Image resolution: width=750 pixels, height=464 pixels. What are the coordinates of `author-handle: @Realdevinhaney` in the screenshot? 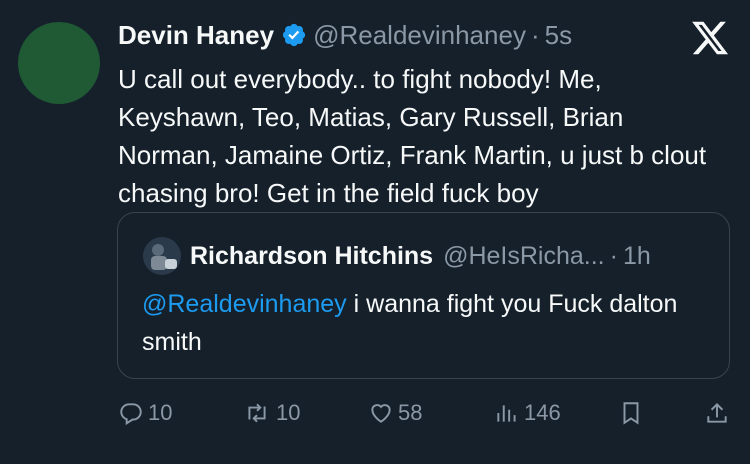 It's located at (419, 35).